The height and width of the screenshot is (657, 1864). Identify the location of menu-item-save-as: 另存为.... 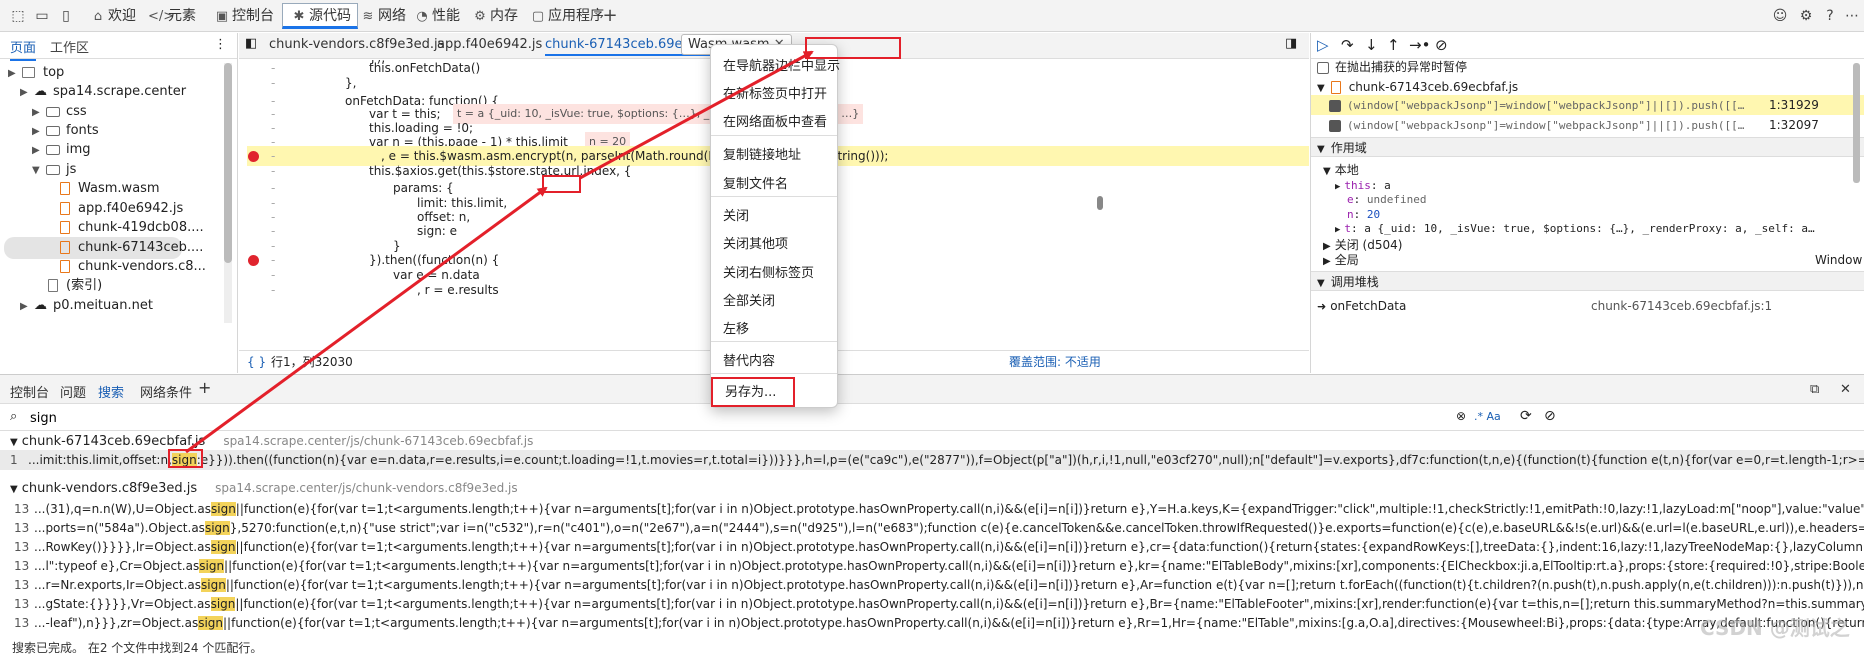
(753, 392).